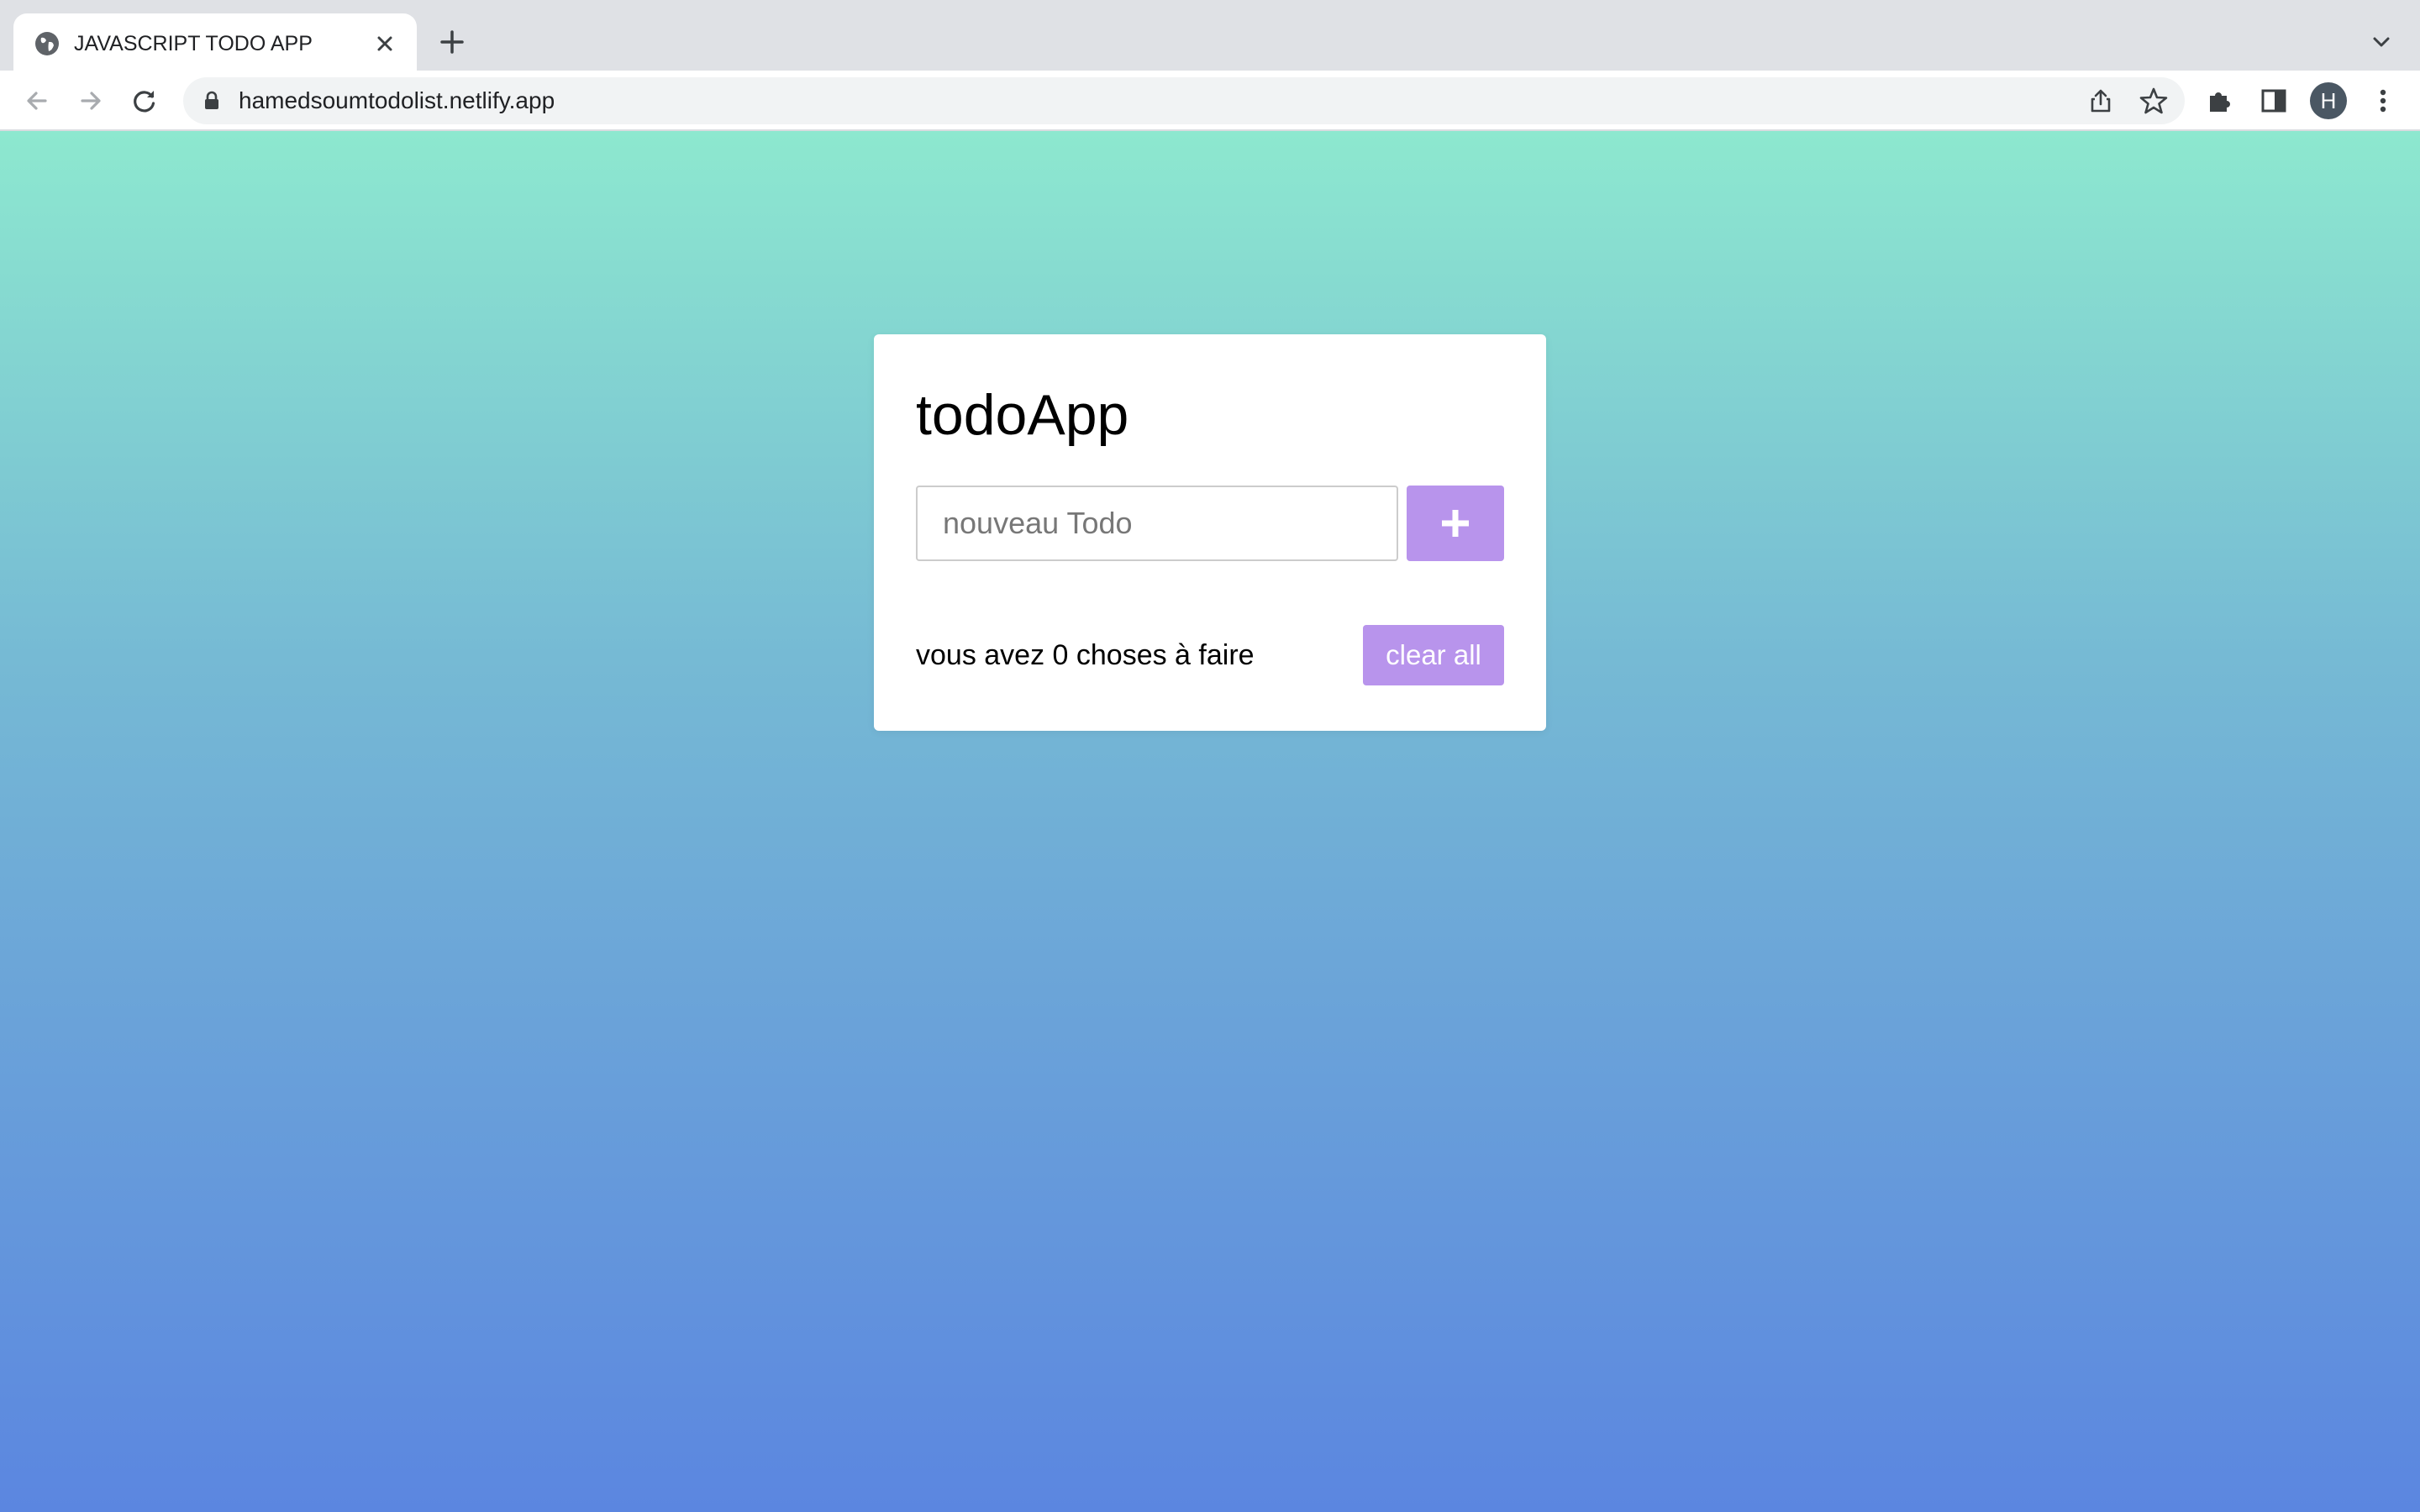 This screenshot has height=1512, width=2420. What do you see at coordinates (2329, 100) in the screenshot?
I see `profile-avatar: H` at bounding box center [2329, 100].